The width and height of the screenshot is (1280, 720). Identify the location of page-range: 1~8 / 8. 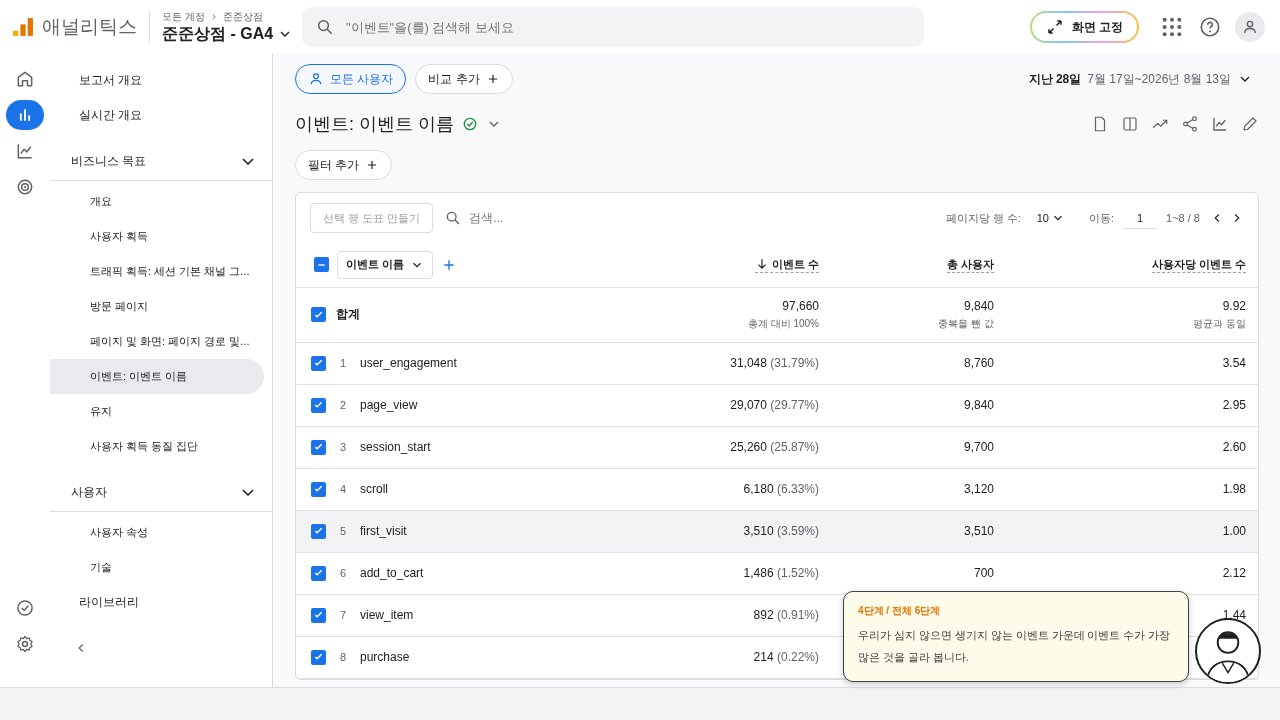
(1183, 218).